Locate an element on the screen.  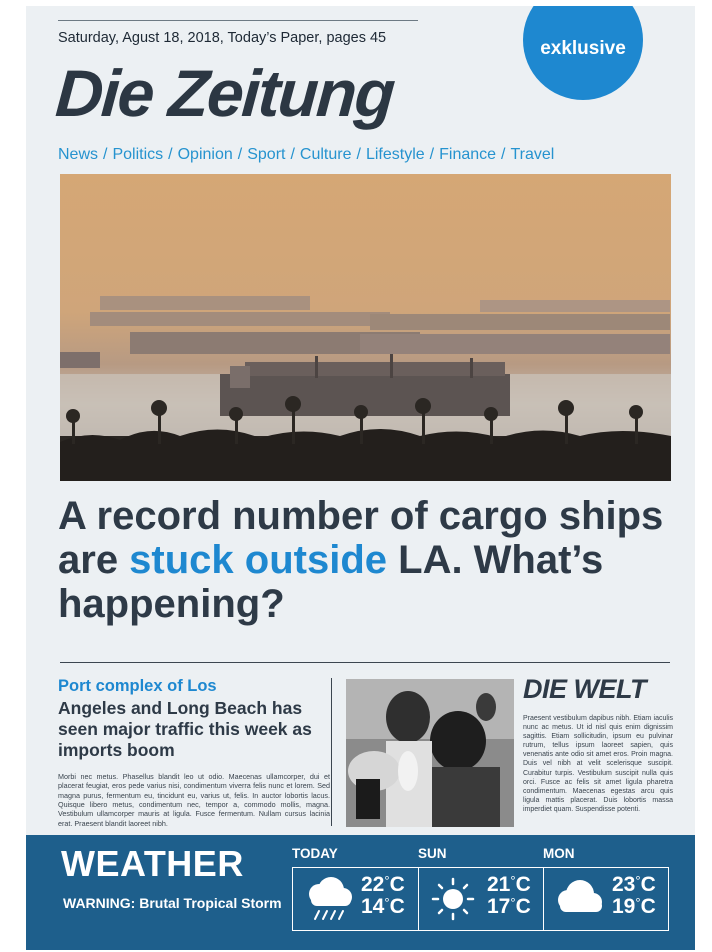
forecast-box: 22°C 14°C 21°C 17°C 23°C 19°C is located at coordinates (480, 899).